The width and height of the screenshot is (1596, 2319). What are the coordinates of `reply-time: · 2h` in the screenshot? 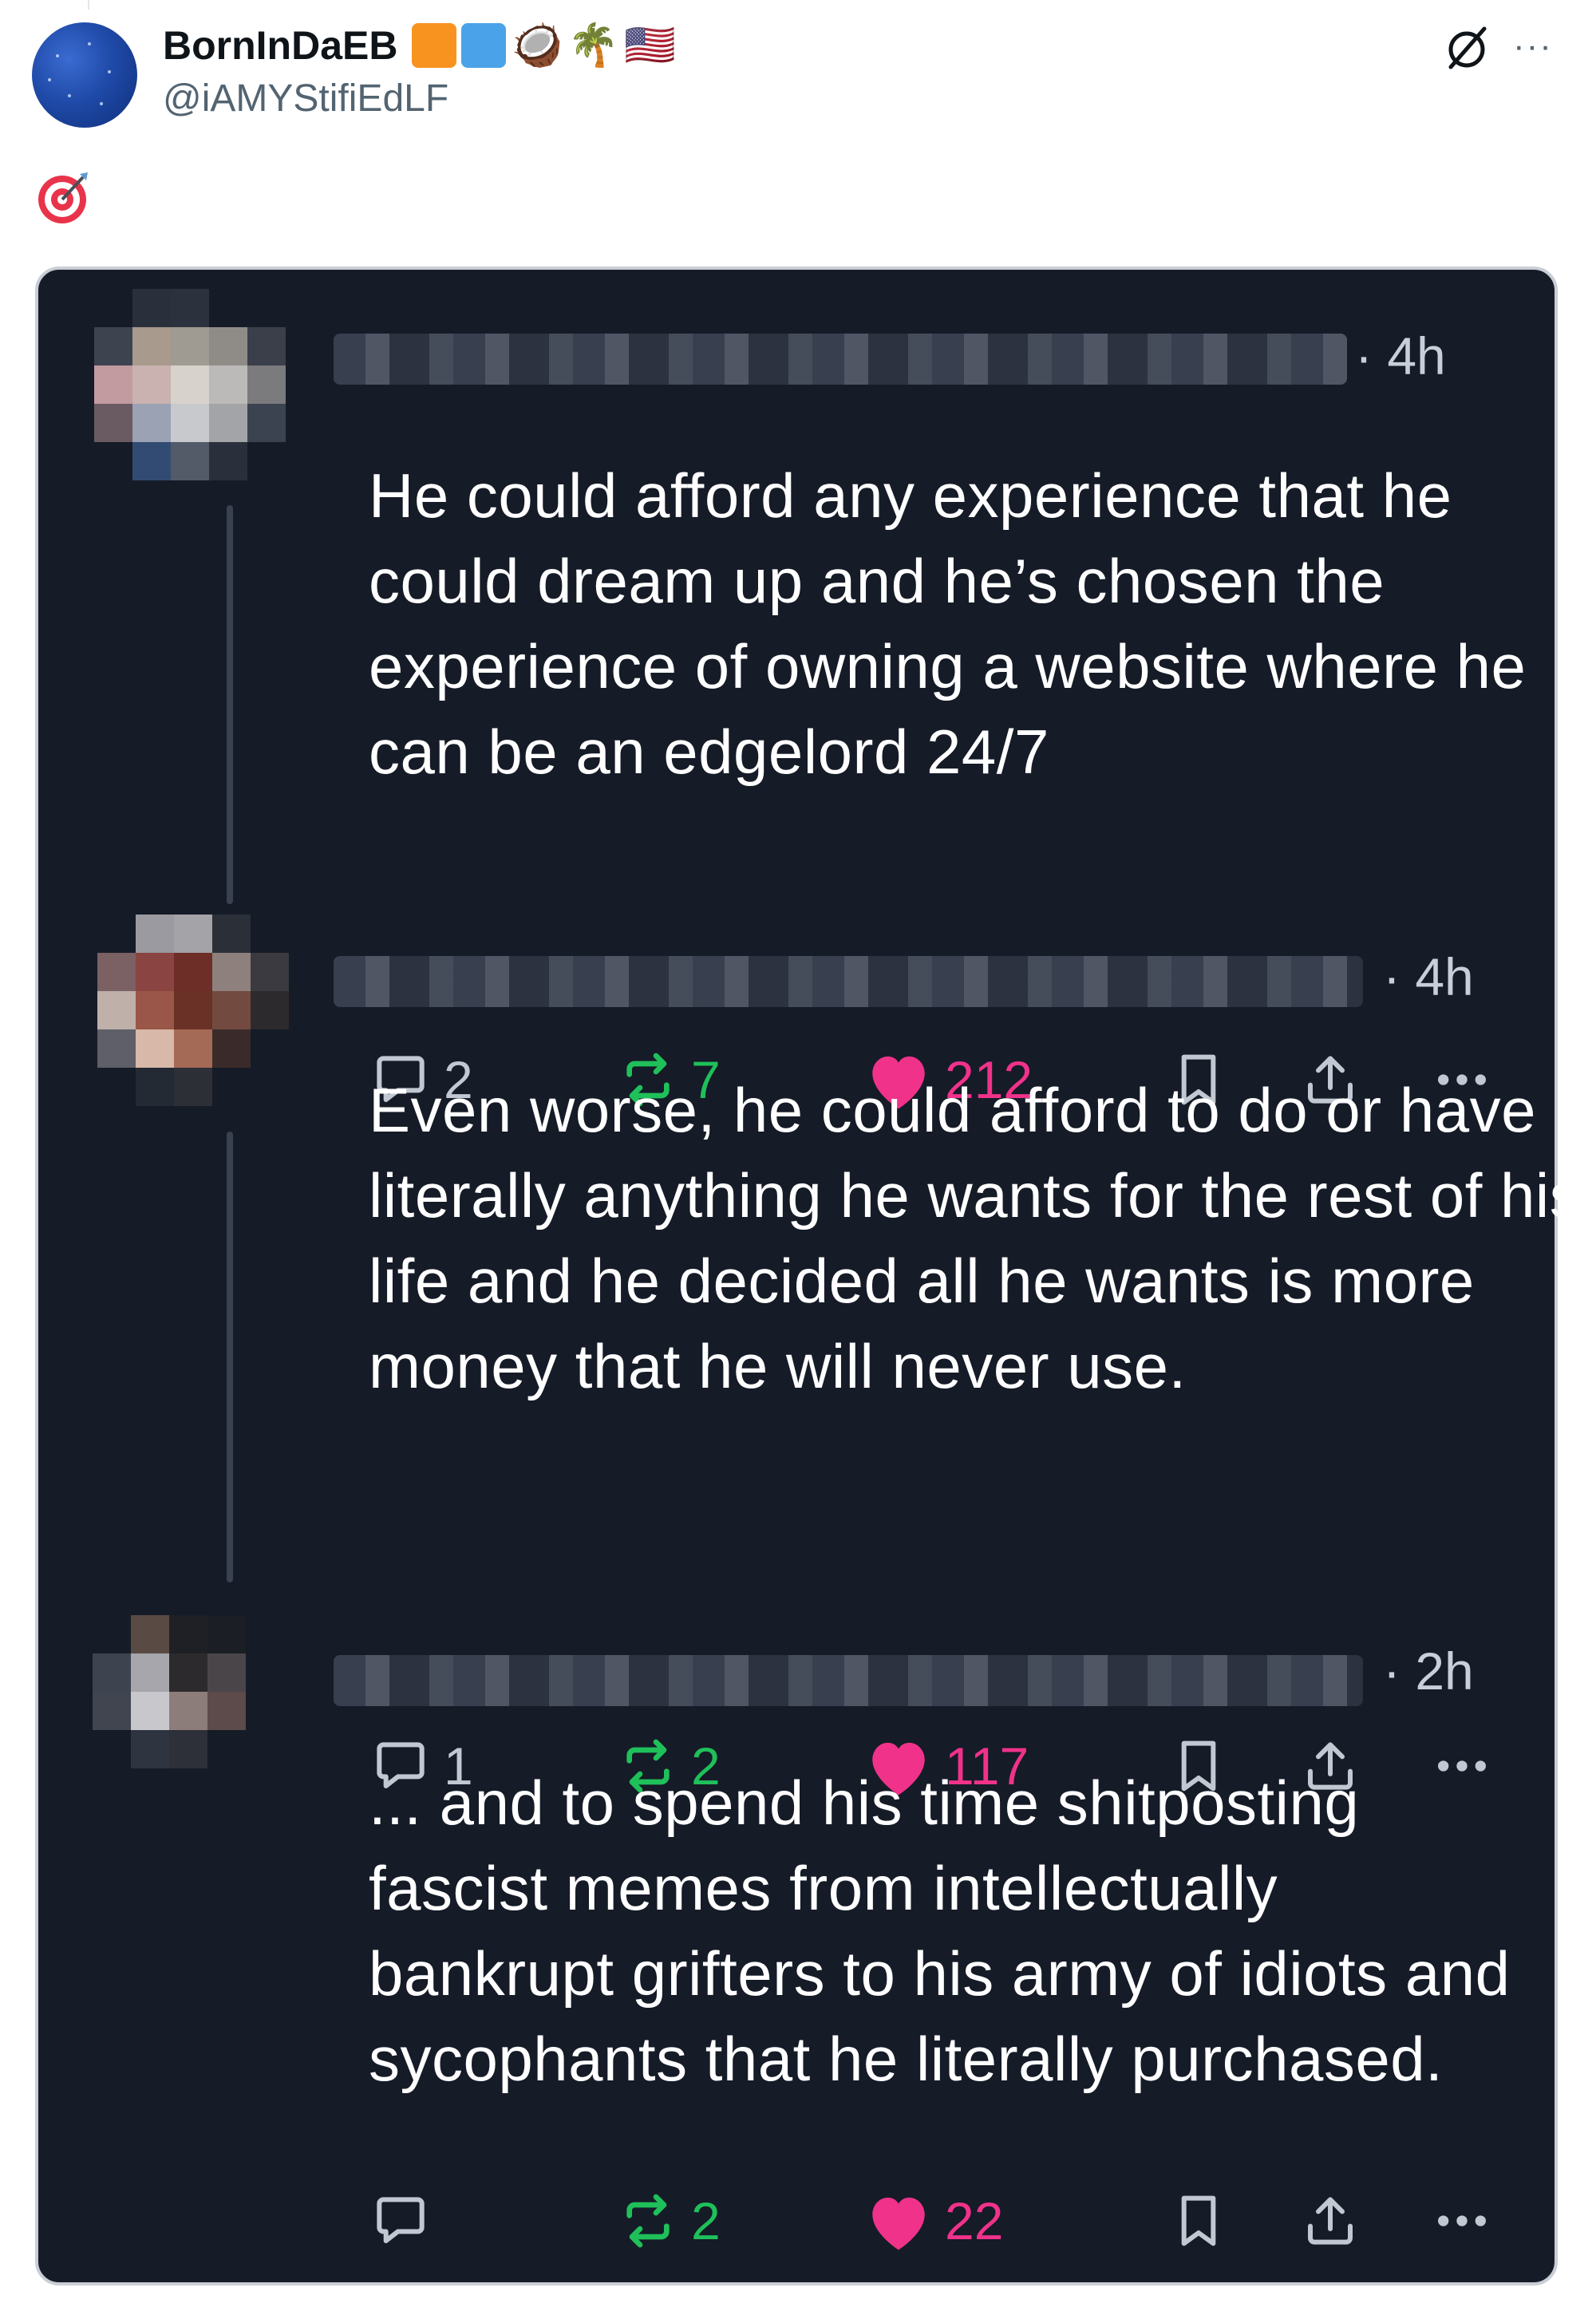 It's located at (1428, 1671).